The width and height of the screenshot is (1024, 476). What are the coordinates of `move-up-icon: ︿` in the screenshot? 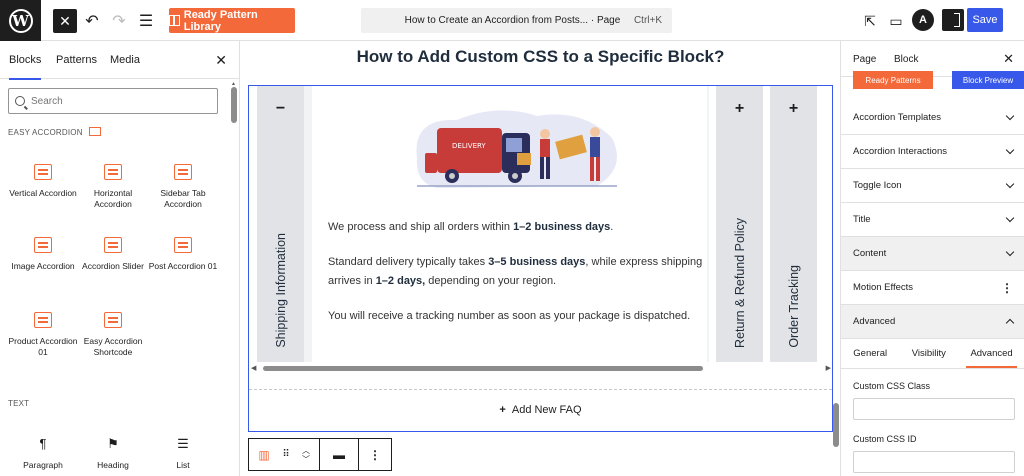 It's located at (306, 450).